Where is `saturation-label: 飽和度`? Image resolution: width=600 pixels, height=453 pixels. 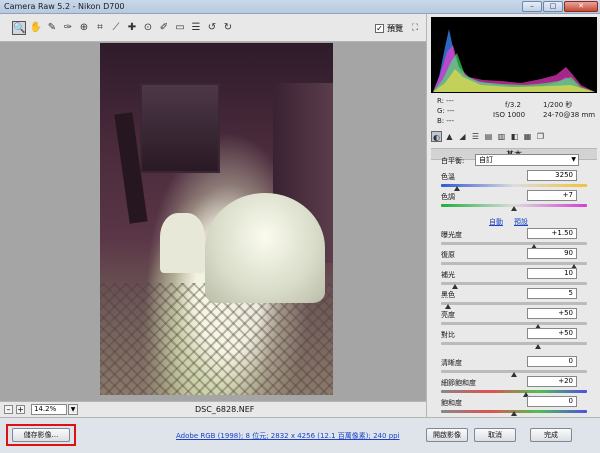
saturation-label: 飽和度 is located at coordinates (451, 403).